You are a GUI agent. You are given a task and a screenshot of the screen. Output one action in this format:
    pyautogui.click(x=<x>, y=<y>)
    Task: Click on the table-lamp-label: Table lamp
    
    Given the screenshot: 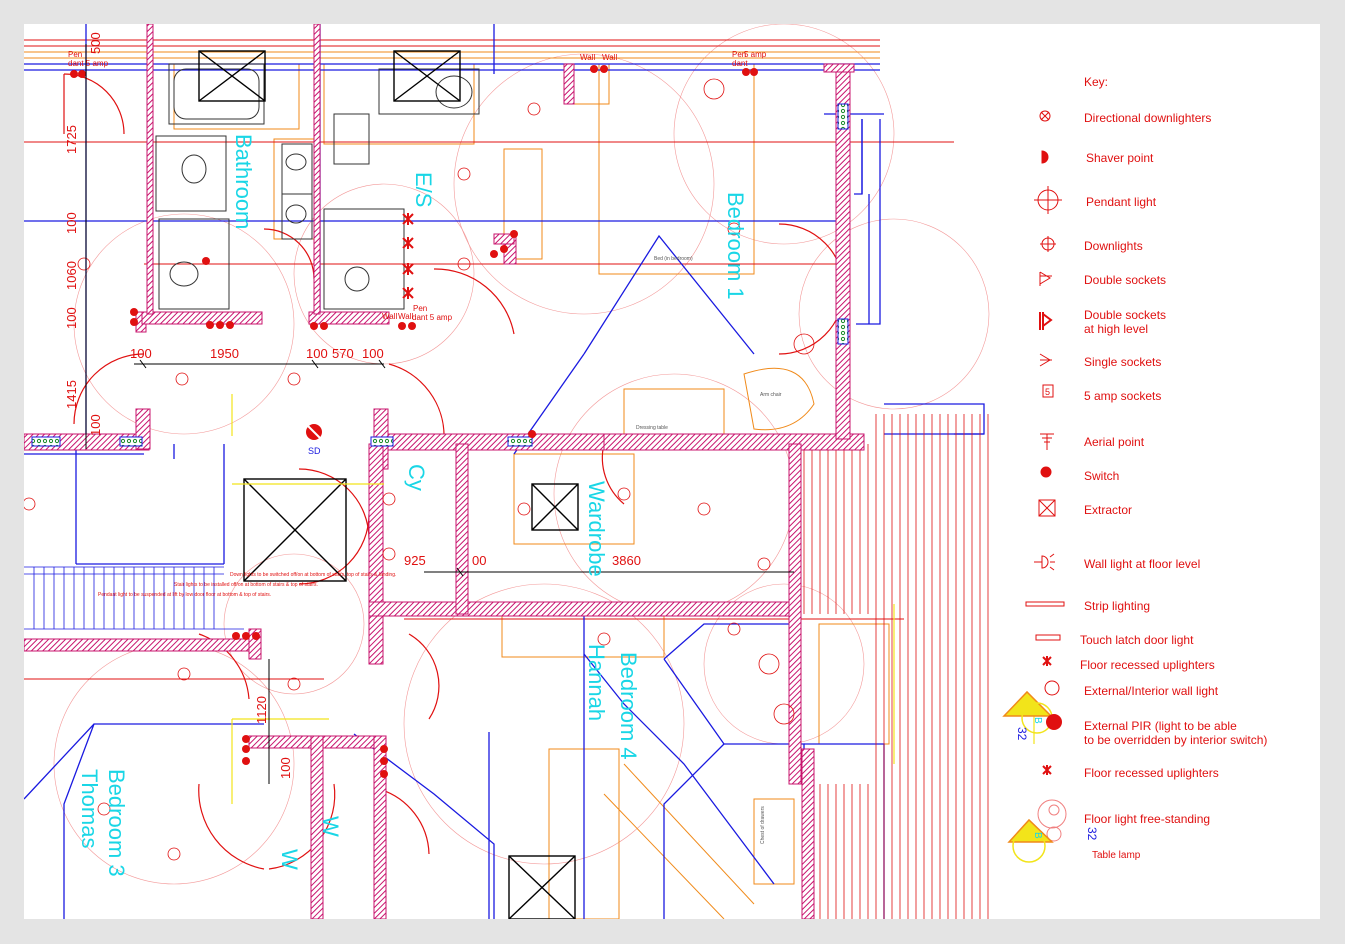 What is the action you would take?
    pyautogui.click(x=1116, y=855)
    